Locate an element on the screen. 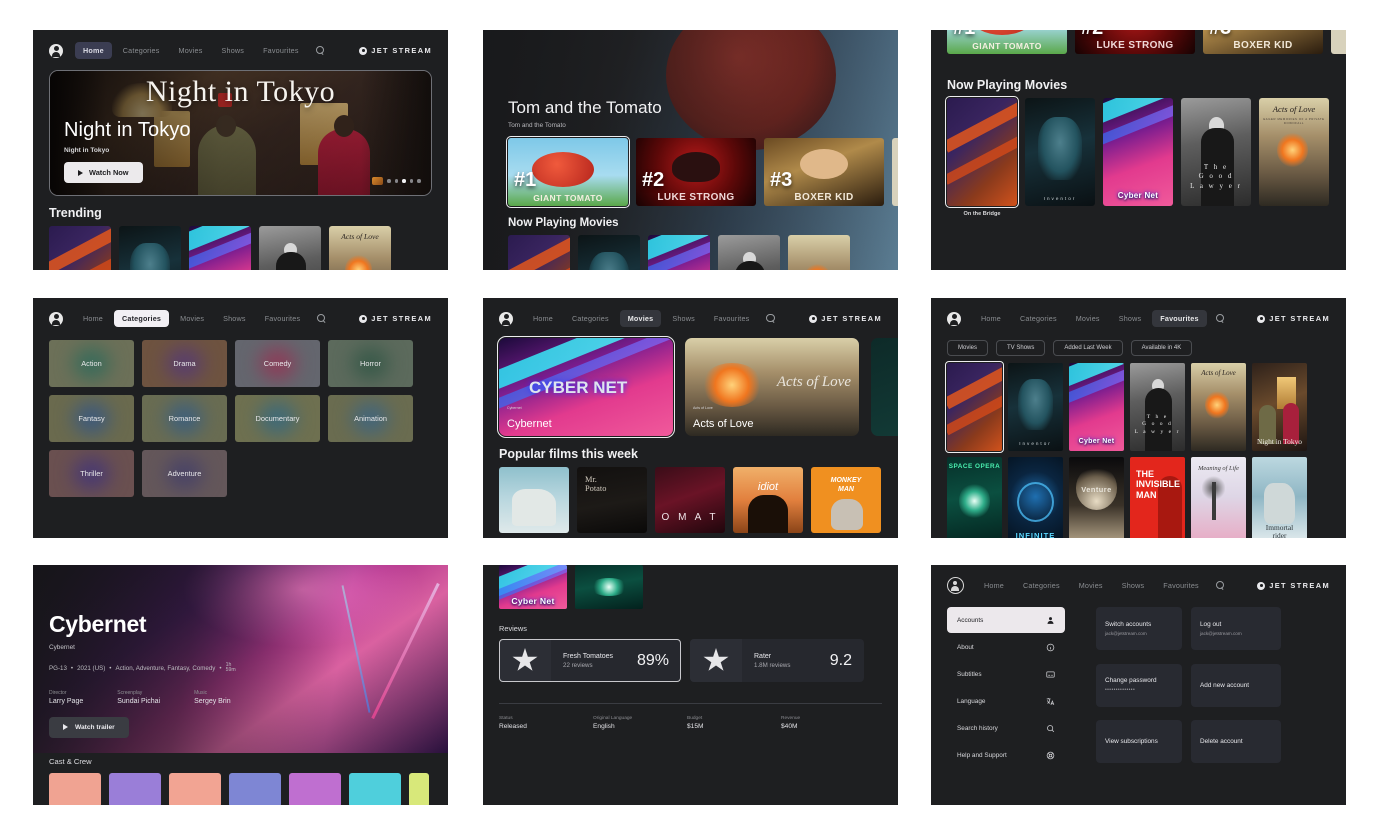 The height and width of the screenshot is (833, 1379). card-log-out: Log out jack@jetstream.com is located at coordinates (1236, 628).